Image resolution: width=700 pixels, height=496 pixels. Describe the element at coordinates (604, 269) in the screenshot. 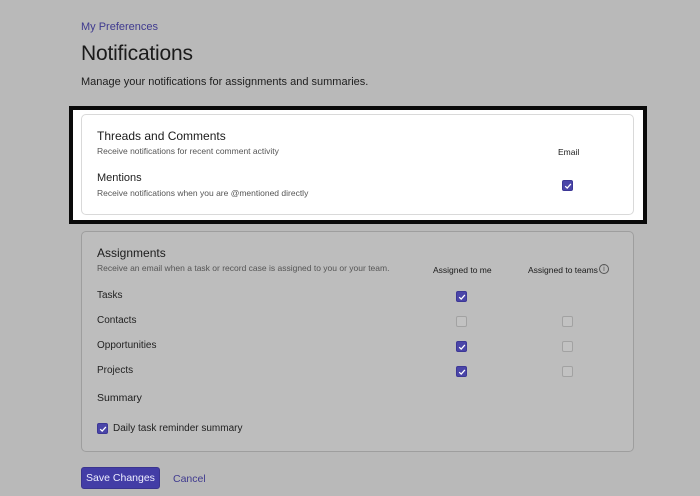

I see `info-icon: i` at that location.